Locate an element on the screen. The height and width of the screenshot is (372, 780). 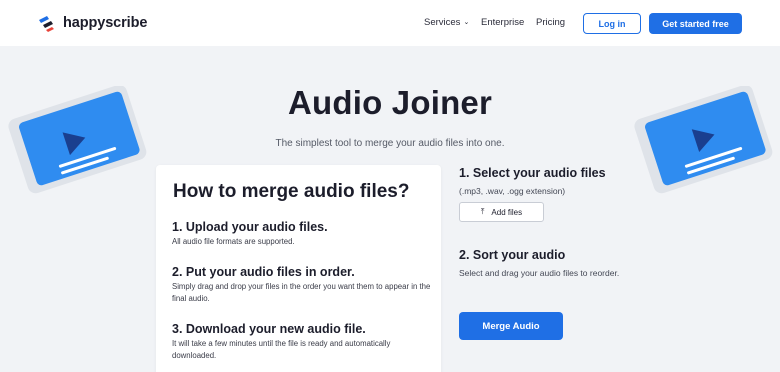
select-files-heading: 1. Select your audio files is located at coordinates (532, 173).